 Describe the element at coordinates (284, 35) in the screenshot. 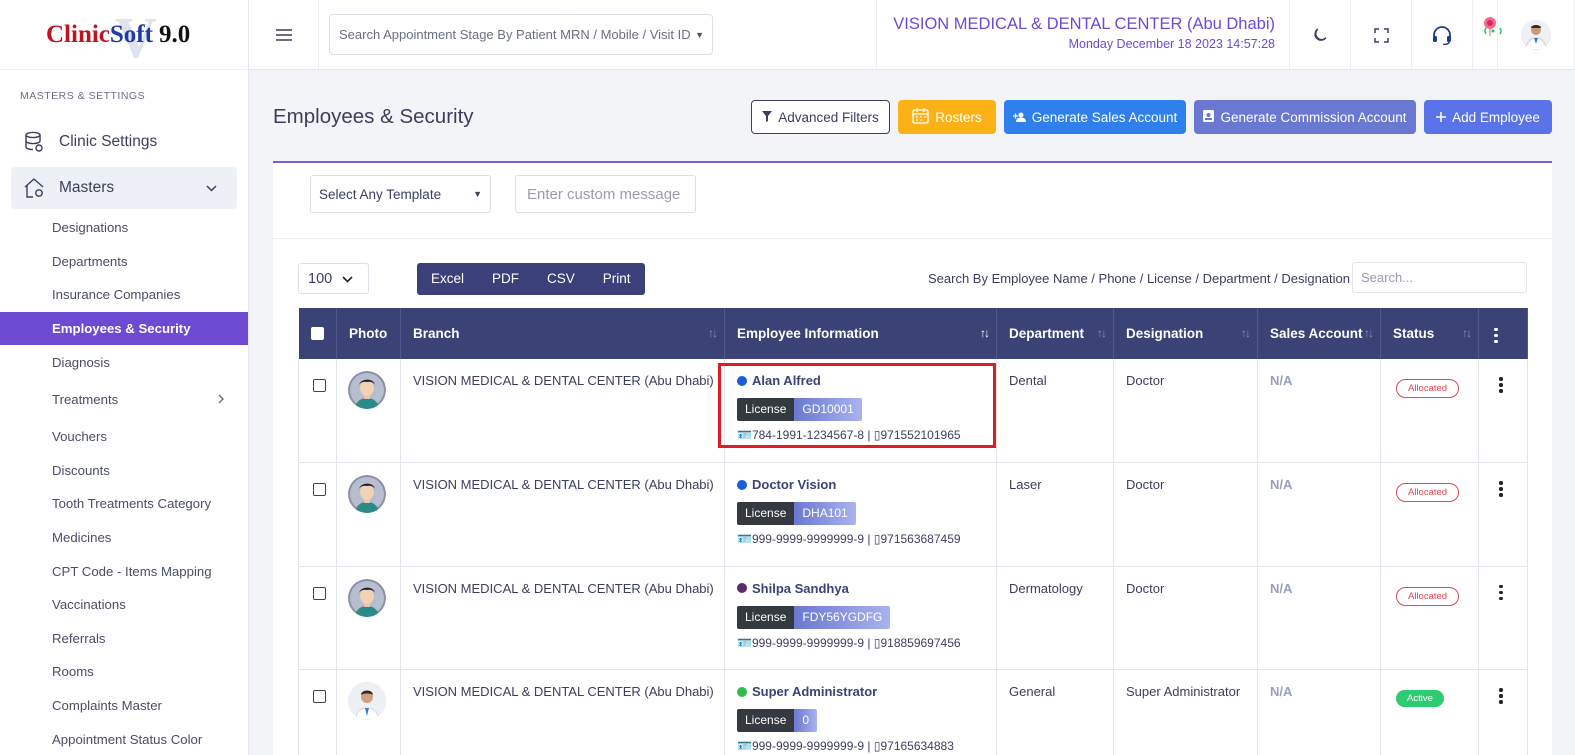

I see `hamburger-menu-icon` at that location.